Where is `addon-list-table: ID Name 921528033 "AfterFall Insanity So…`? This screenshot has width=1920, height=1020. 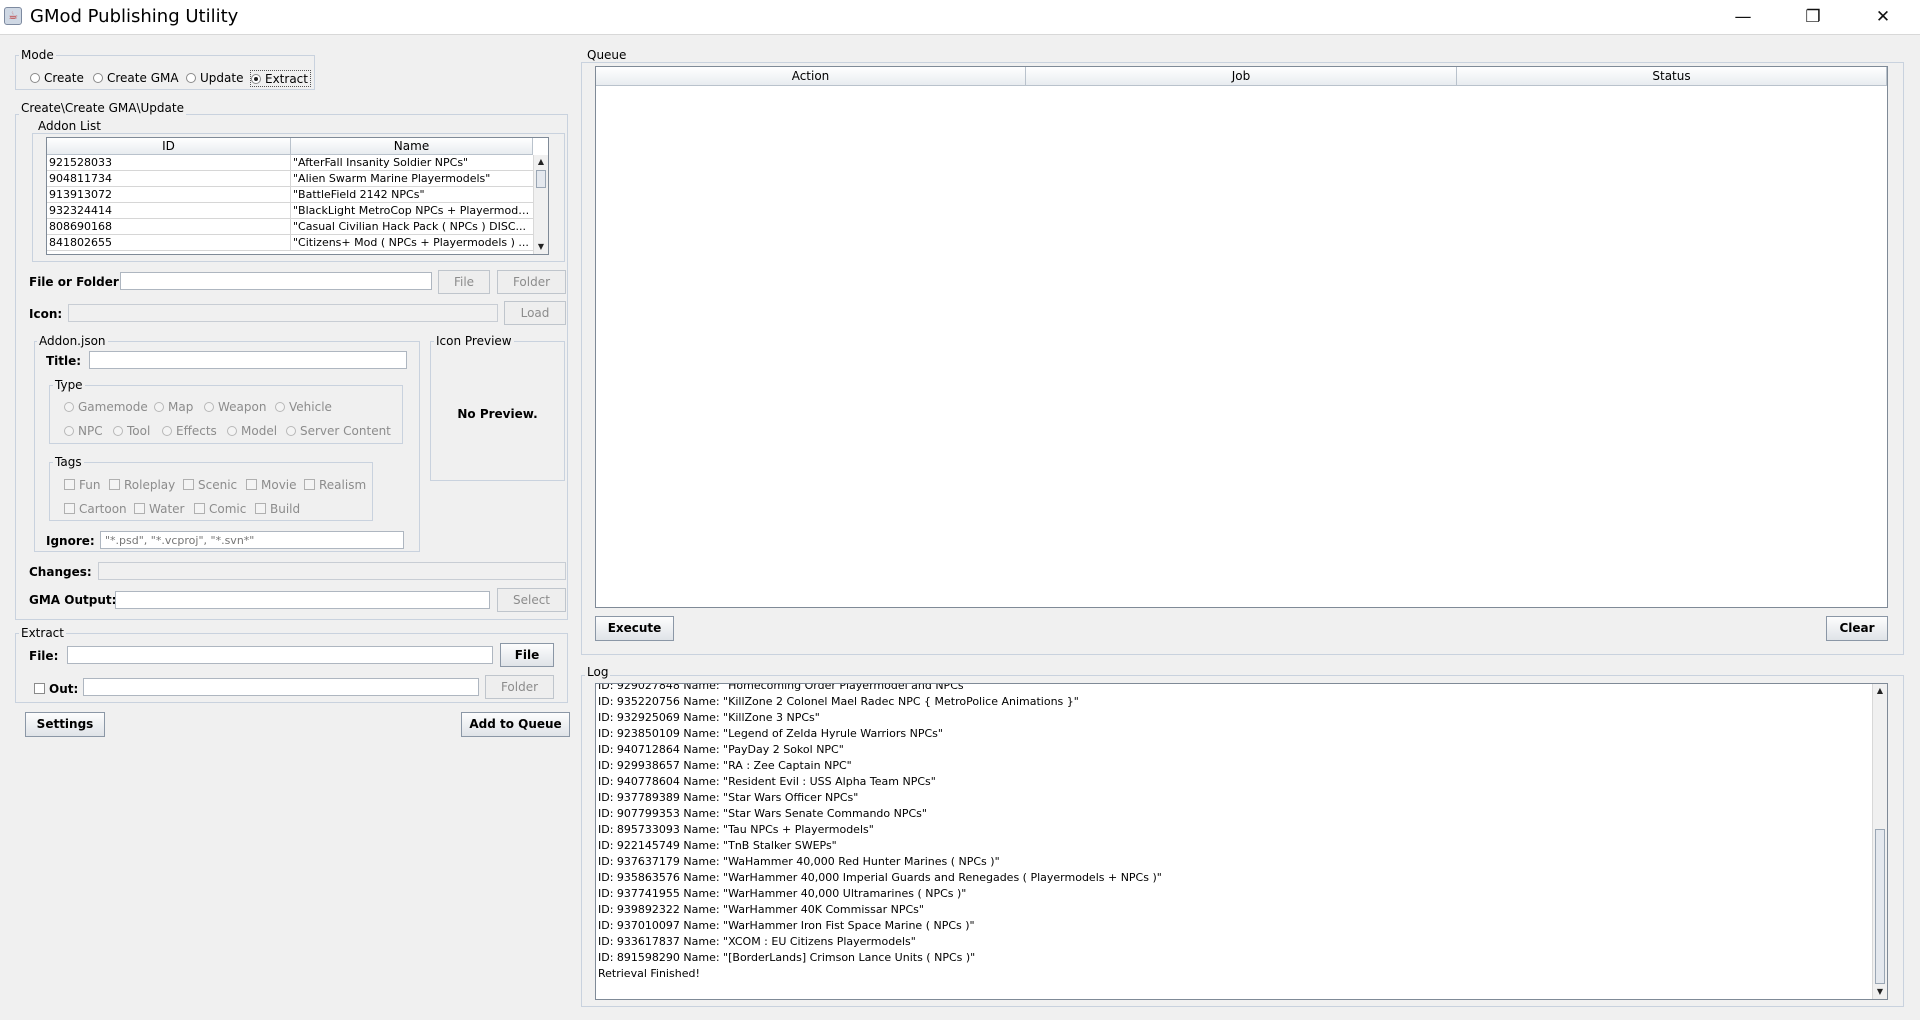
addon-list-table: ID Name 921528033 "AfterFall Insanity So… is located at coordinates (297, 196).